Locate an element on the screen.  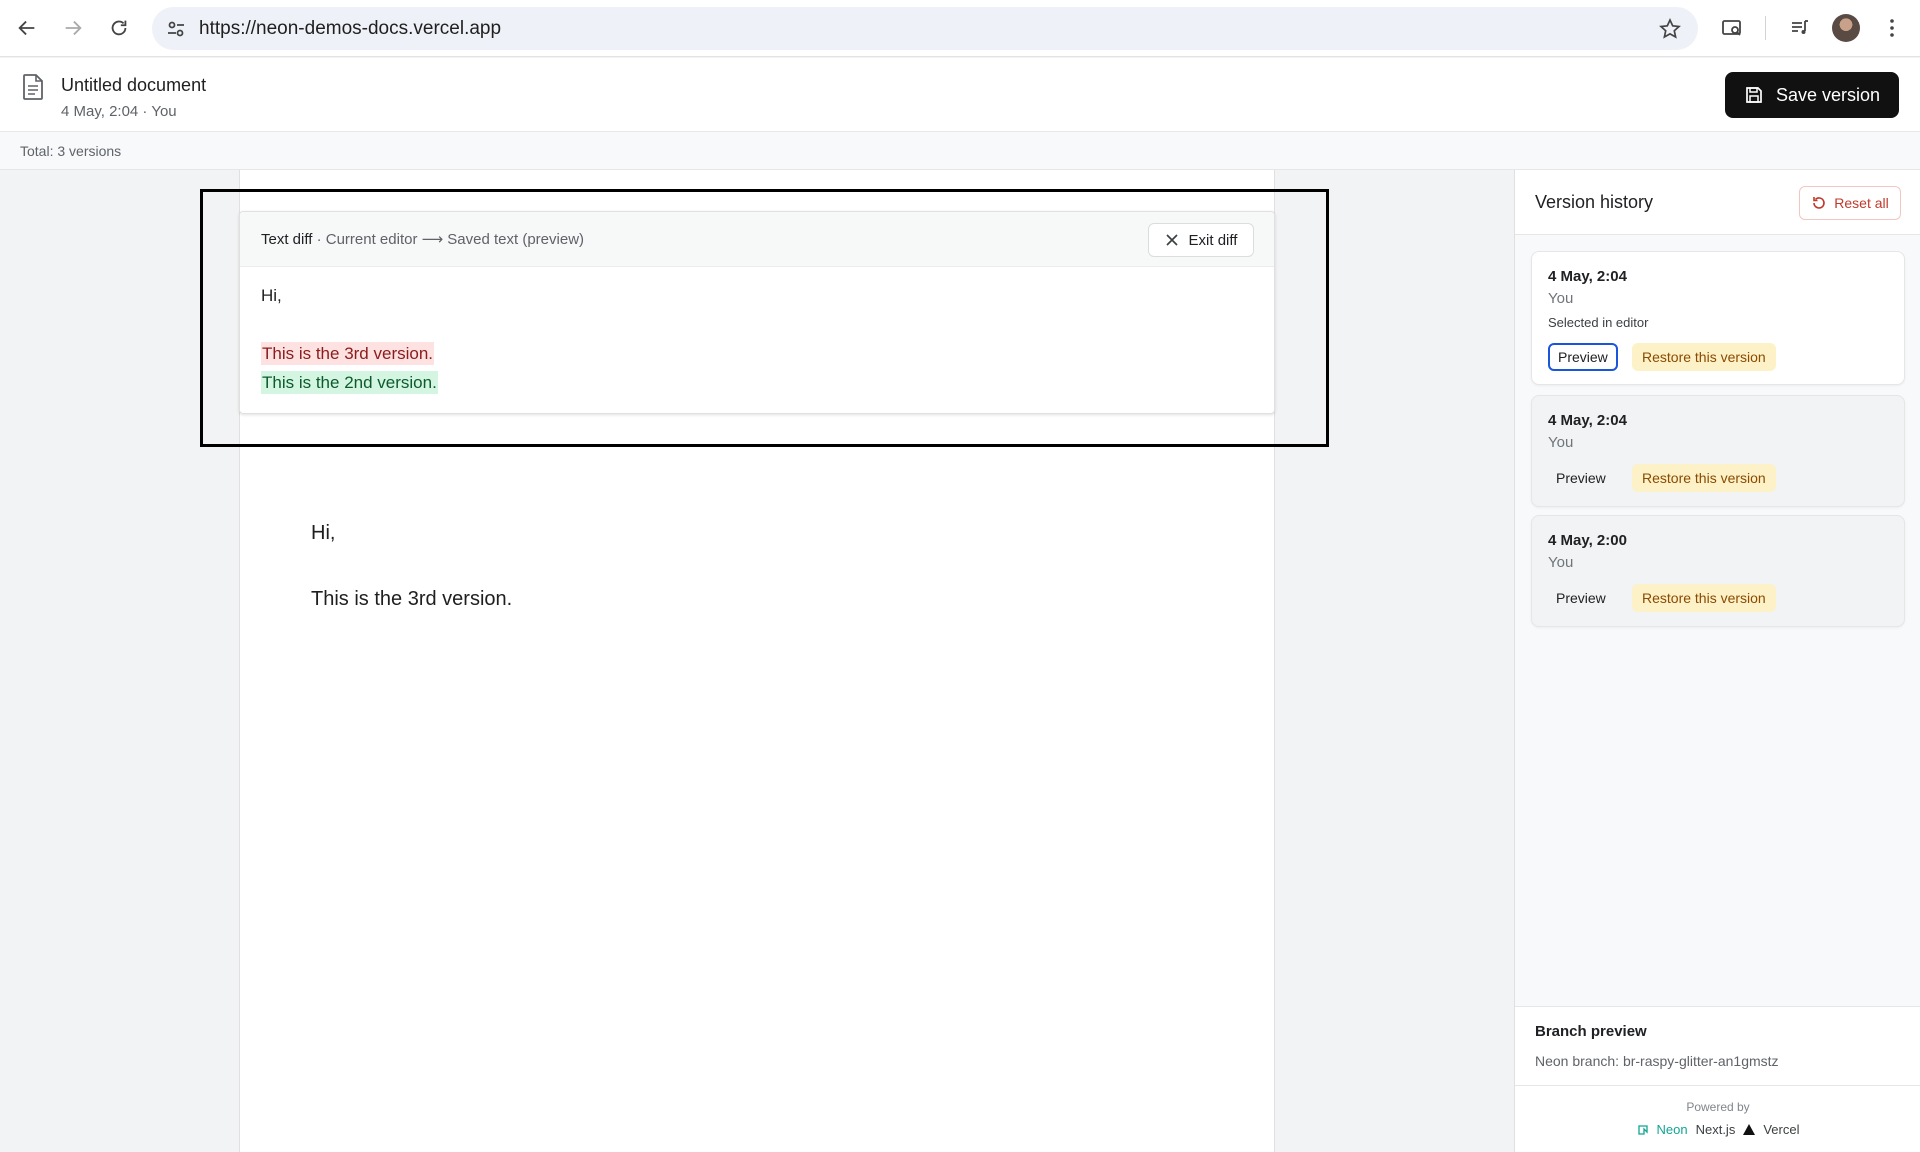
url-text: https://neon-demos-docs.vercel.app is located at coordinates (350, 29).